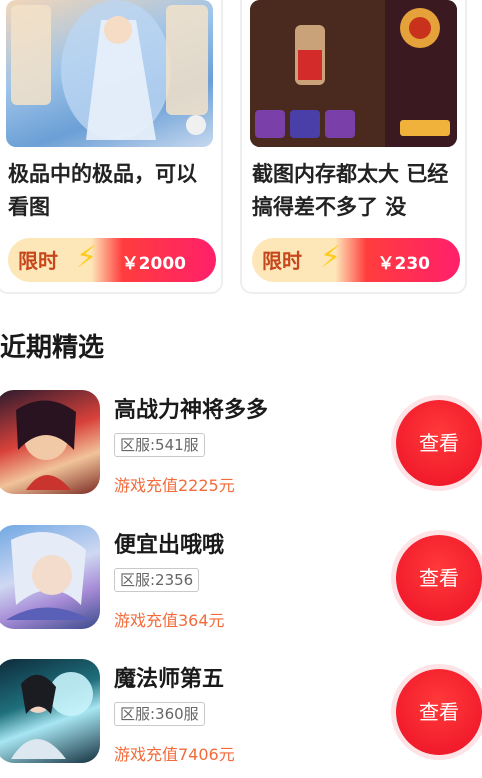  I want to click on list-item: 高战力神将多多 区服:541服 游戏充值2225元 查看, so click(241, 445).